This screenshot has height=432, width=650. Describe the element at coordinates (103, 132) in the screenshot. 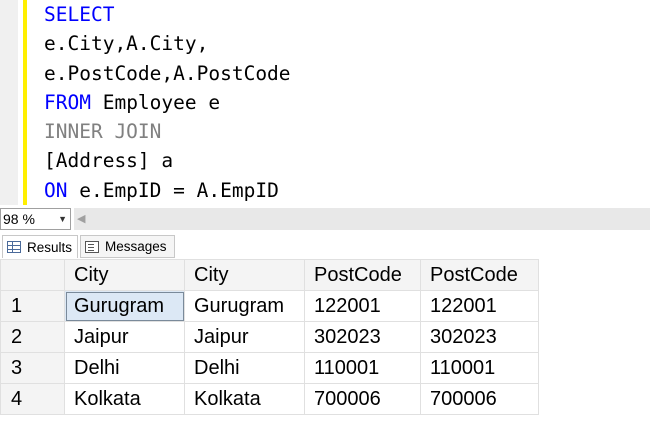

I see `code-token: INNER JOIN` at that location.